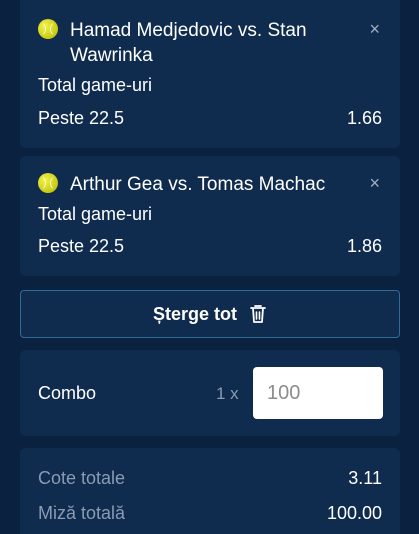 The width and height of the screenshot is (419, 534). What do you see at coordinates (258, 314) in the screenshot?
I see `trash-icon` at bounding box center [258, 314].